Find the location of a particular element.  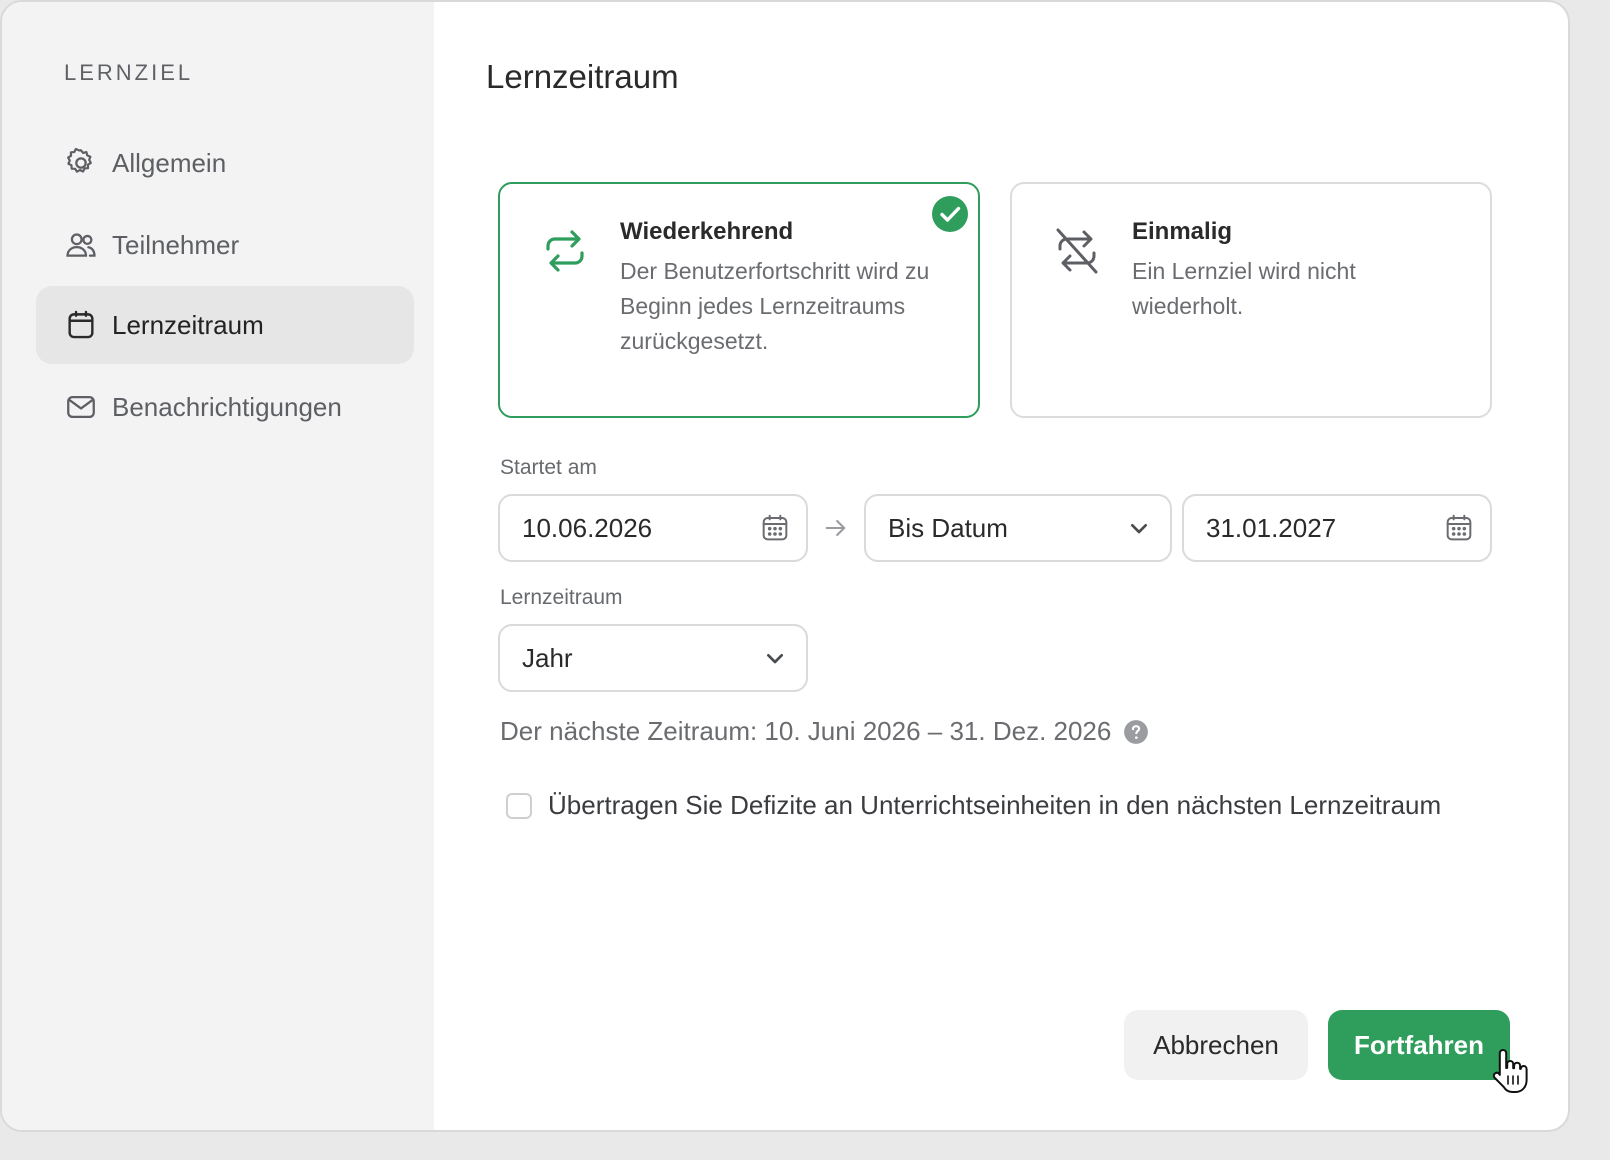

start-date-label: Startet am is located at coordinates (548, 467).